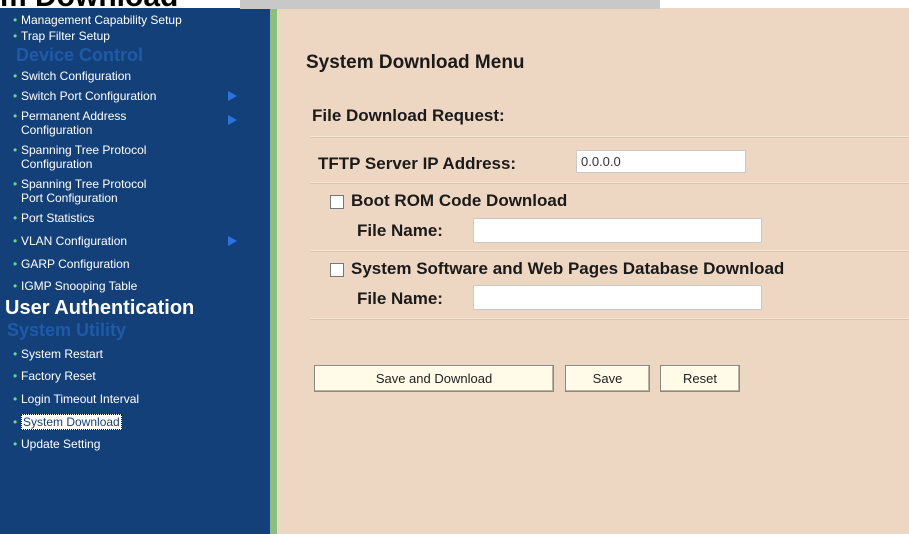 Image resolution: width=909 pixels, height=534 pixels. I want to click on tftp-server-label: TFTP Server IP Address:, so click(417, 163).